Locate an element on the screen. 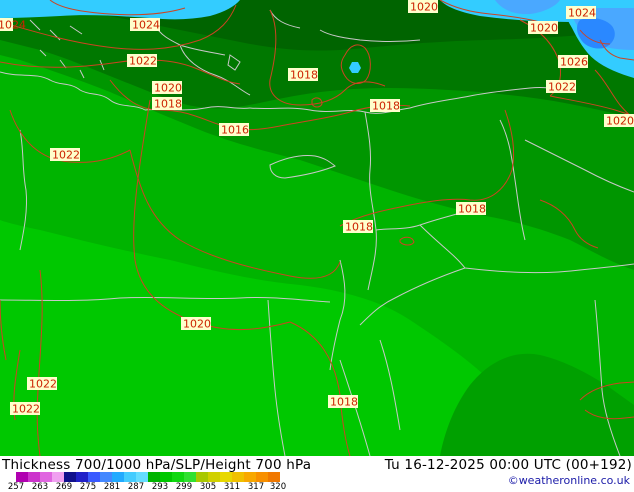 The width and height of the screenshot is (634, 492). legend-tick: 317 is located at coordinates (256, 487).